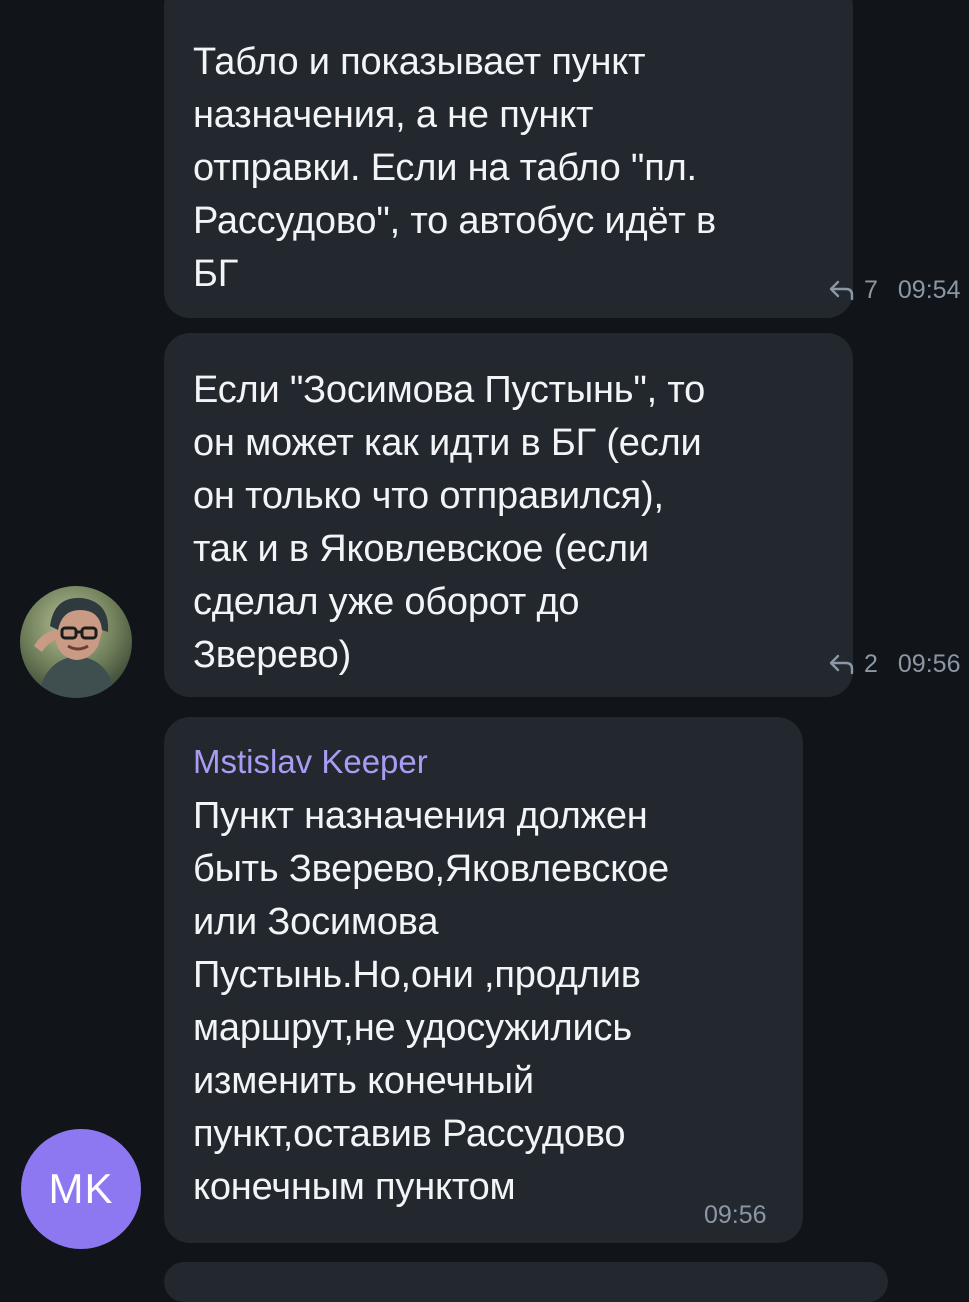 The width and height of the screenshot is (969, 1302). What do you see at coordinates (893, 290) in the screenshot?
I see `message-meta: 7 09:54` at bounding box center [893, 290].